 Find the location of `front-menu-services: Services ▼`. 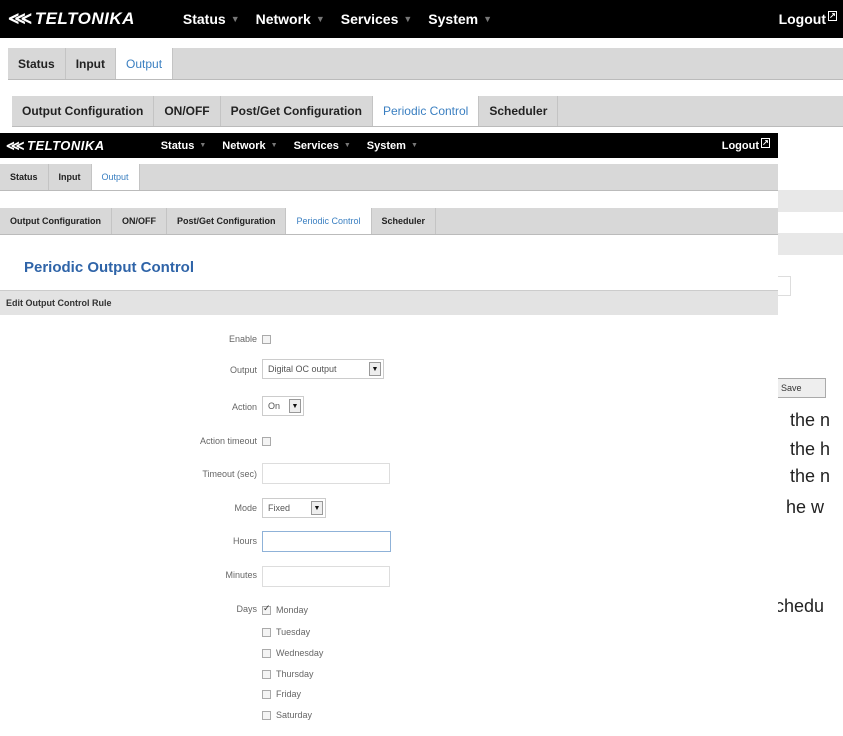

front-menu-services: Services ▼ is located at coordinates (330, 146).